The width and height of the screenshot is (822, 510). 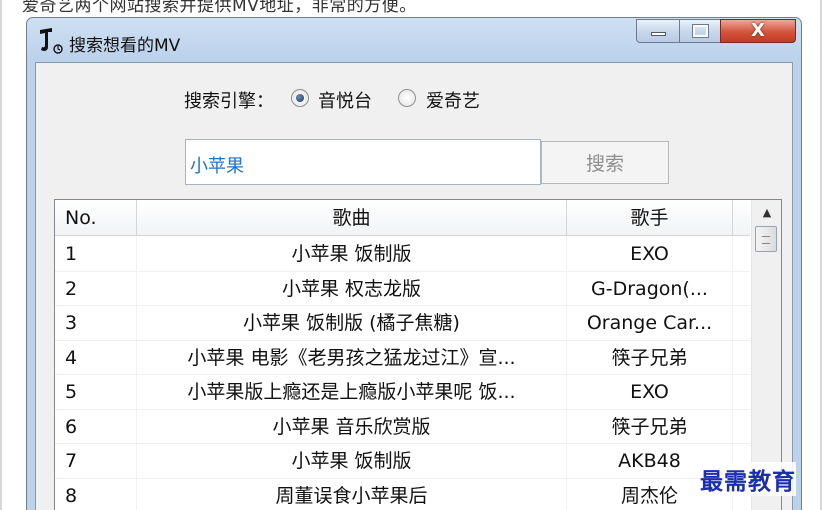 I want to click on scroll-thumb, so click(x=766, y=239).